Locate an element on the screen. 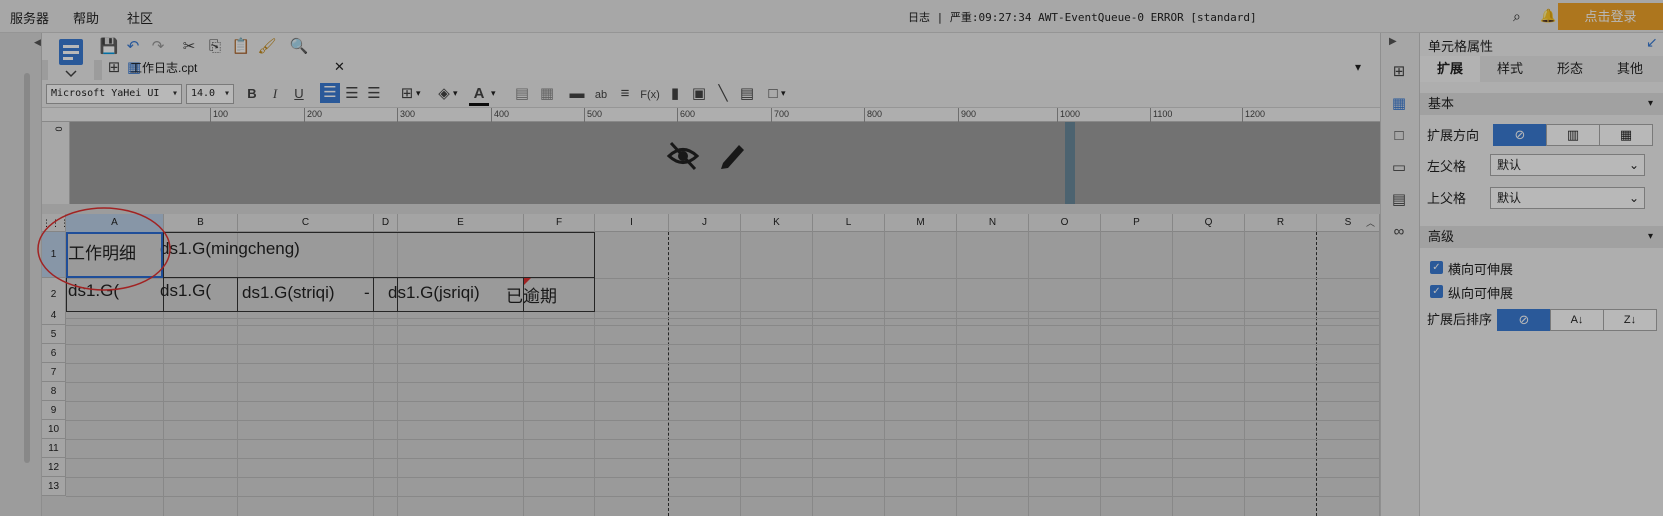 The width and height of the screenshot is (1663, 516). row-header-12: 12 is located at coordinates (54, 467).